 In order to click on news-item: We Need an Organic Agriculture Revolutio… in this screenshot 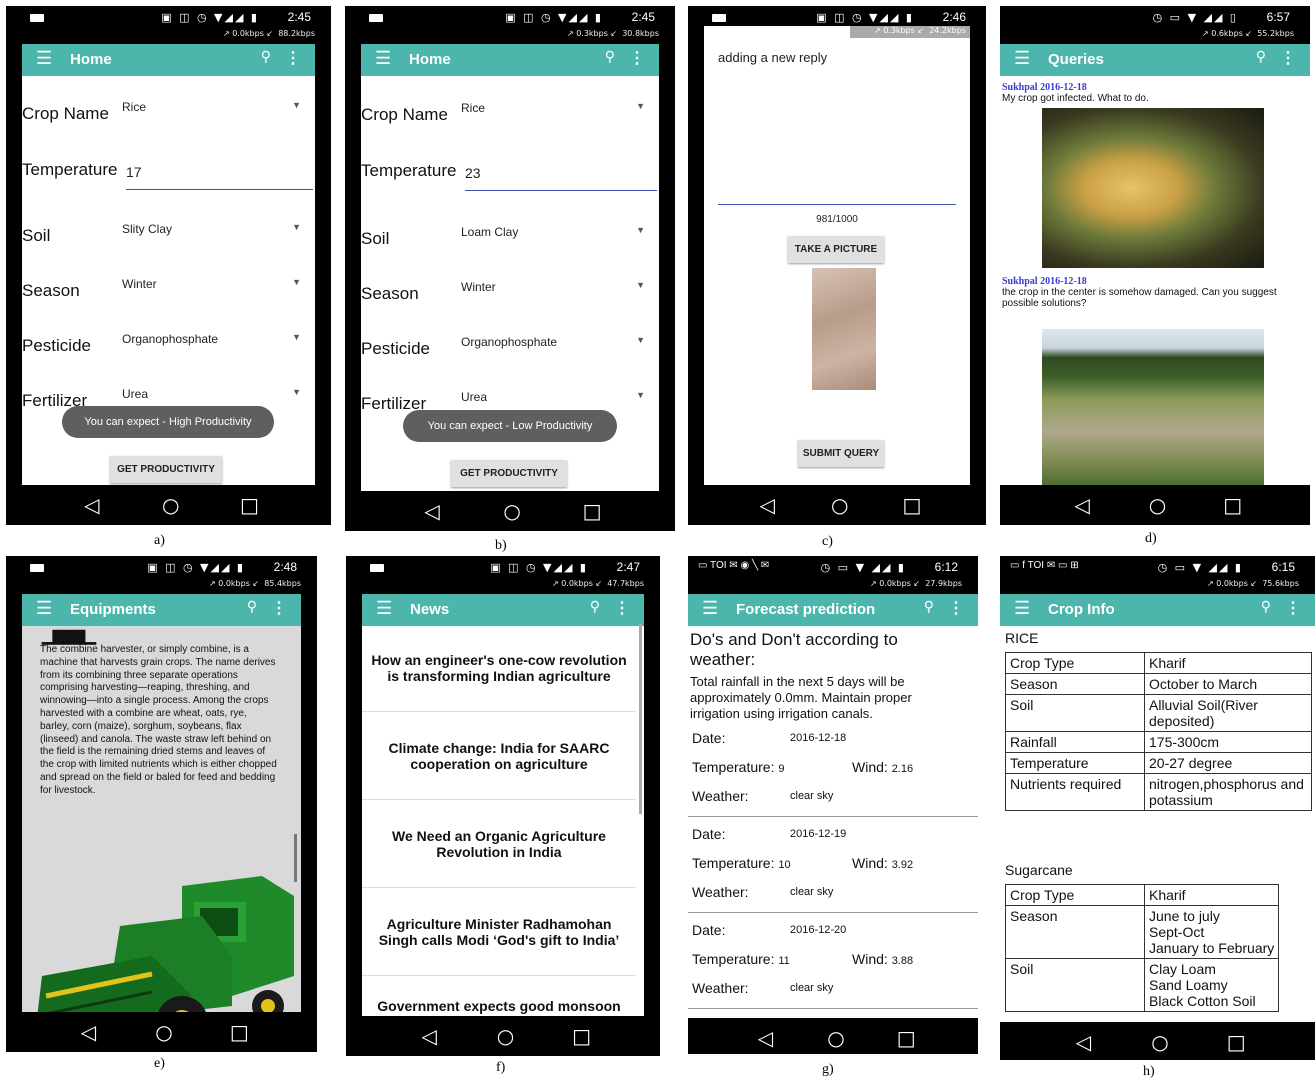, I will do `click(499, 844)`.